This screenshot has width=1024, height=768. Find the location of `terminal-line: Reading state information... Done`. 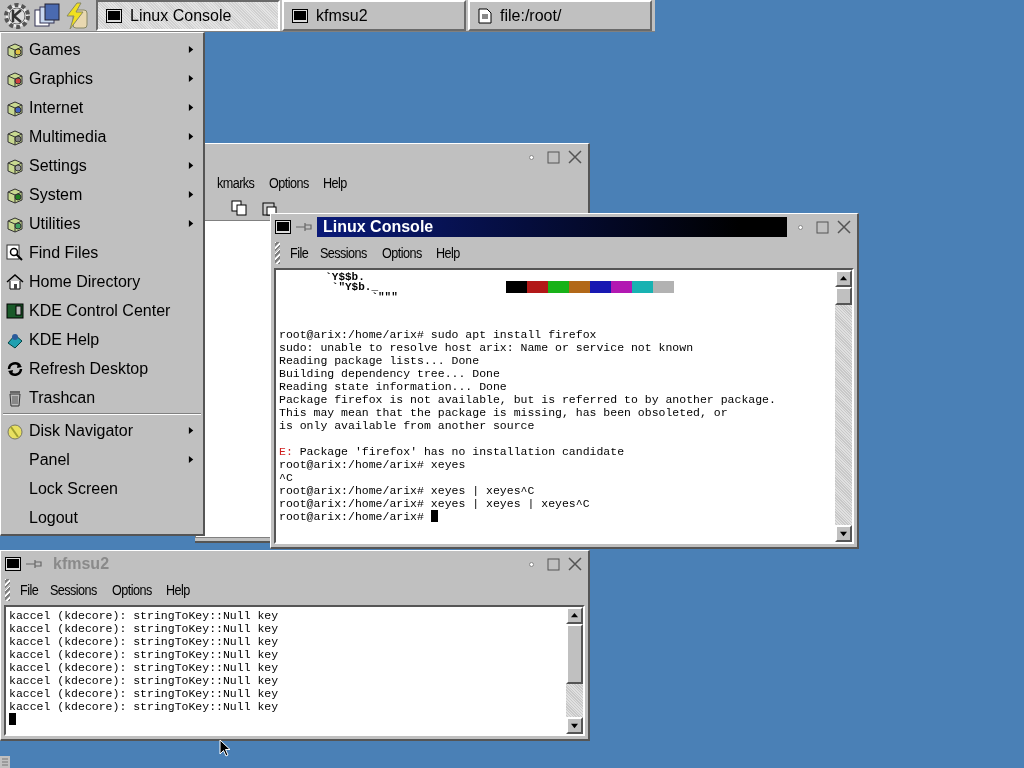

terminal-line: Reading state information... Done is located at coordinates (393, 386).